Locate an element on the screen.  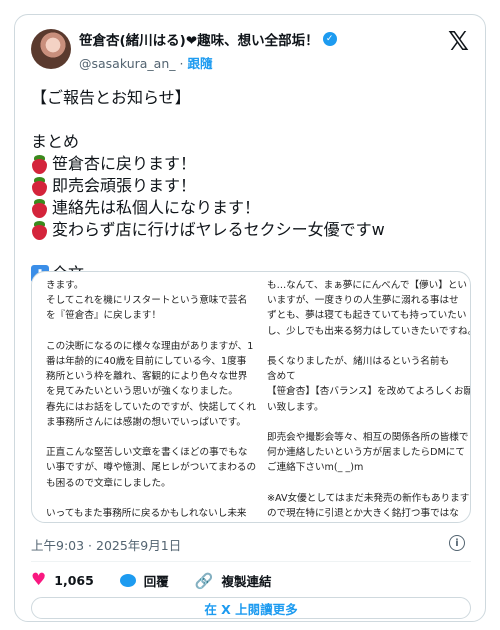
info-icon: i is located at coordinates (457, 543).